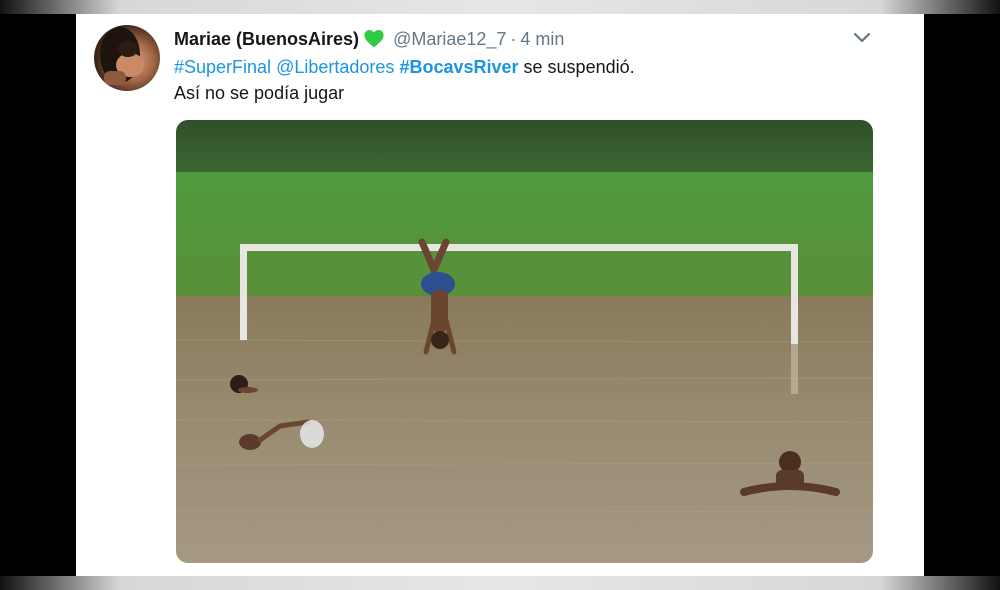 The image size is (1000, 590). Describe the element at coordinates (122, 56) in the screenshot. I see `avatar-photo` at that location.